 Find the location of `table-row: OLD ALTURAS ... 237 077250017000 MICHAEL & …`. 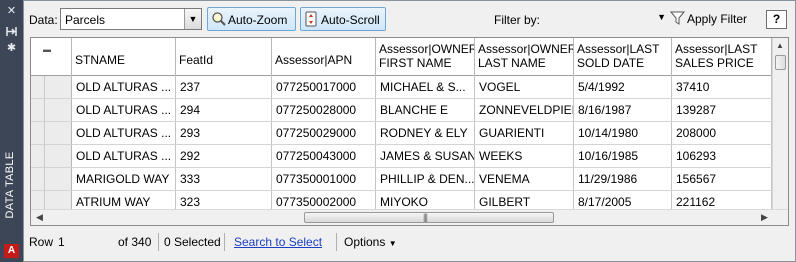

table-row: OLD ALTURAS ... 237 077250017000 MICHAEL & … is located at coordinates (401, 87).